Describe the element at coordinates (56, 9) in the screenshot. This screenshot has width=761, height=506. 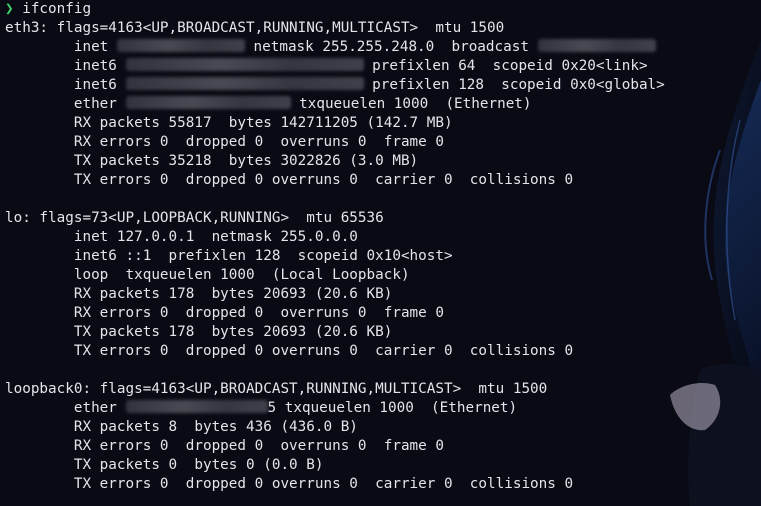
I see `prompt-command: ifconfig` at that location.